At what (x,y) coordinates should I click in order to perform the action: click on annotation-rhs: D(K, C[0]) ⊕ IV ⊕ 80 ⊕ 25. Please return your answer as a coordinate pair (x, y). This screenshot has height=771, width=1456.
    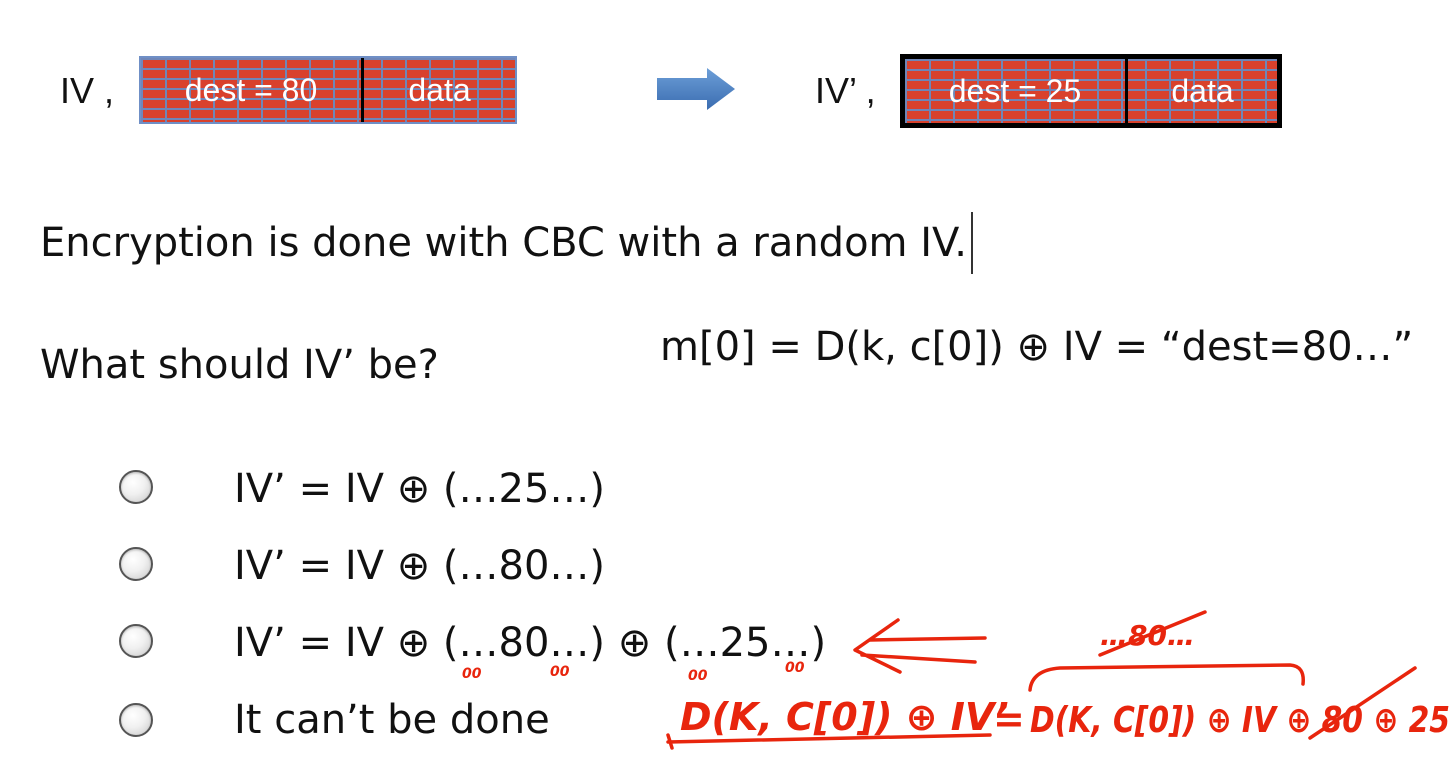
    Looking at the image, I should click on (1240, 720).